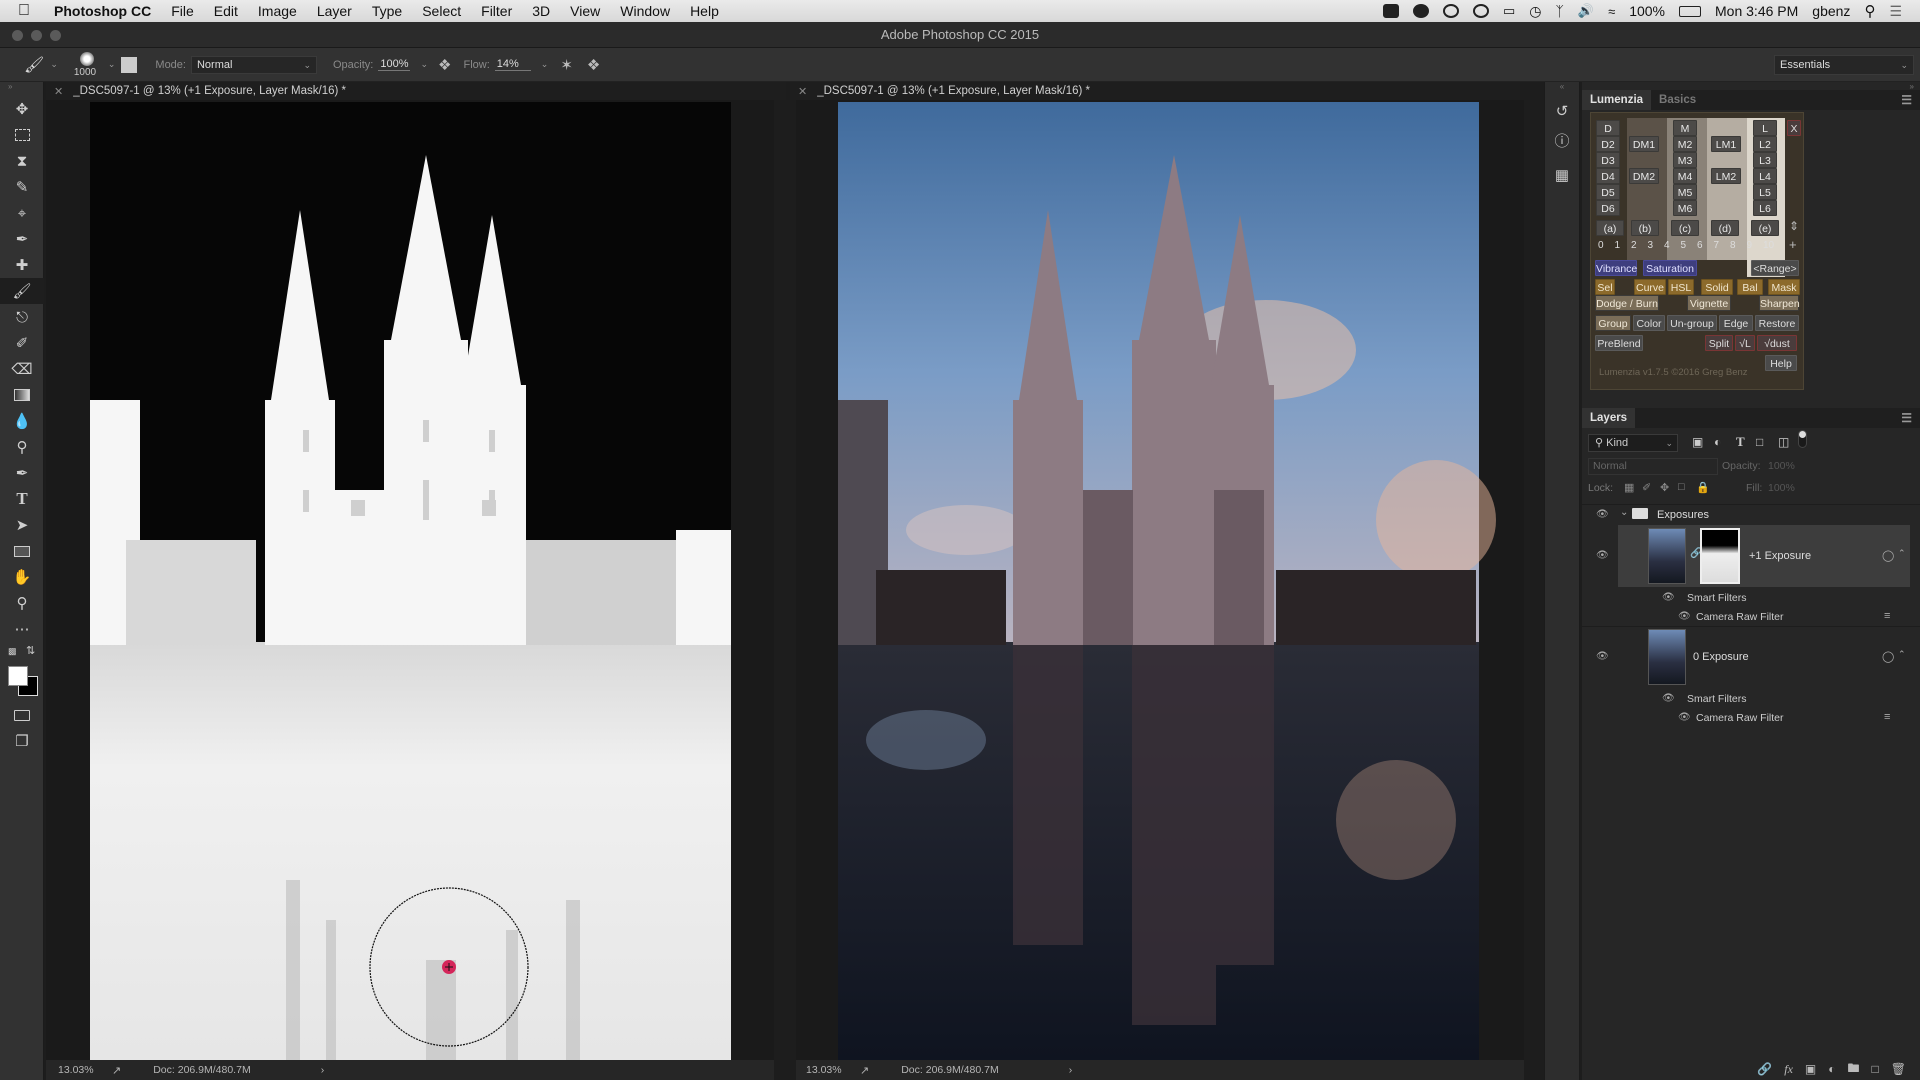 Image resolution: width=1920 pixels, height=1080 pixels. What do you see at coordinates (182, 11) in the screenshot?
I see `menu-file: File` at bounding box center [182, 11].